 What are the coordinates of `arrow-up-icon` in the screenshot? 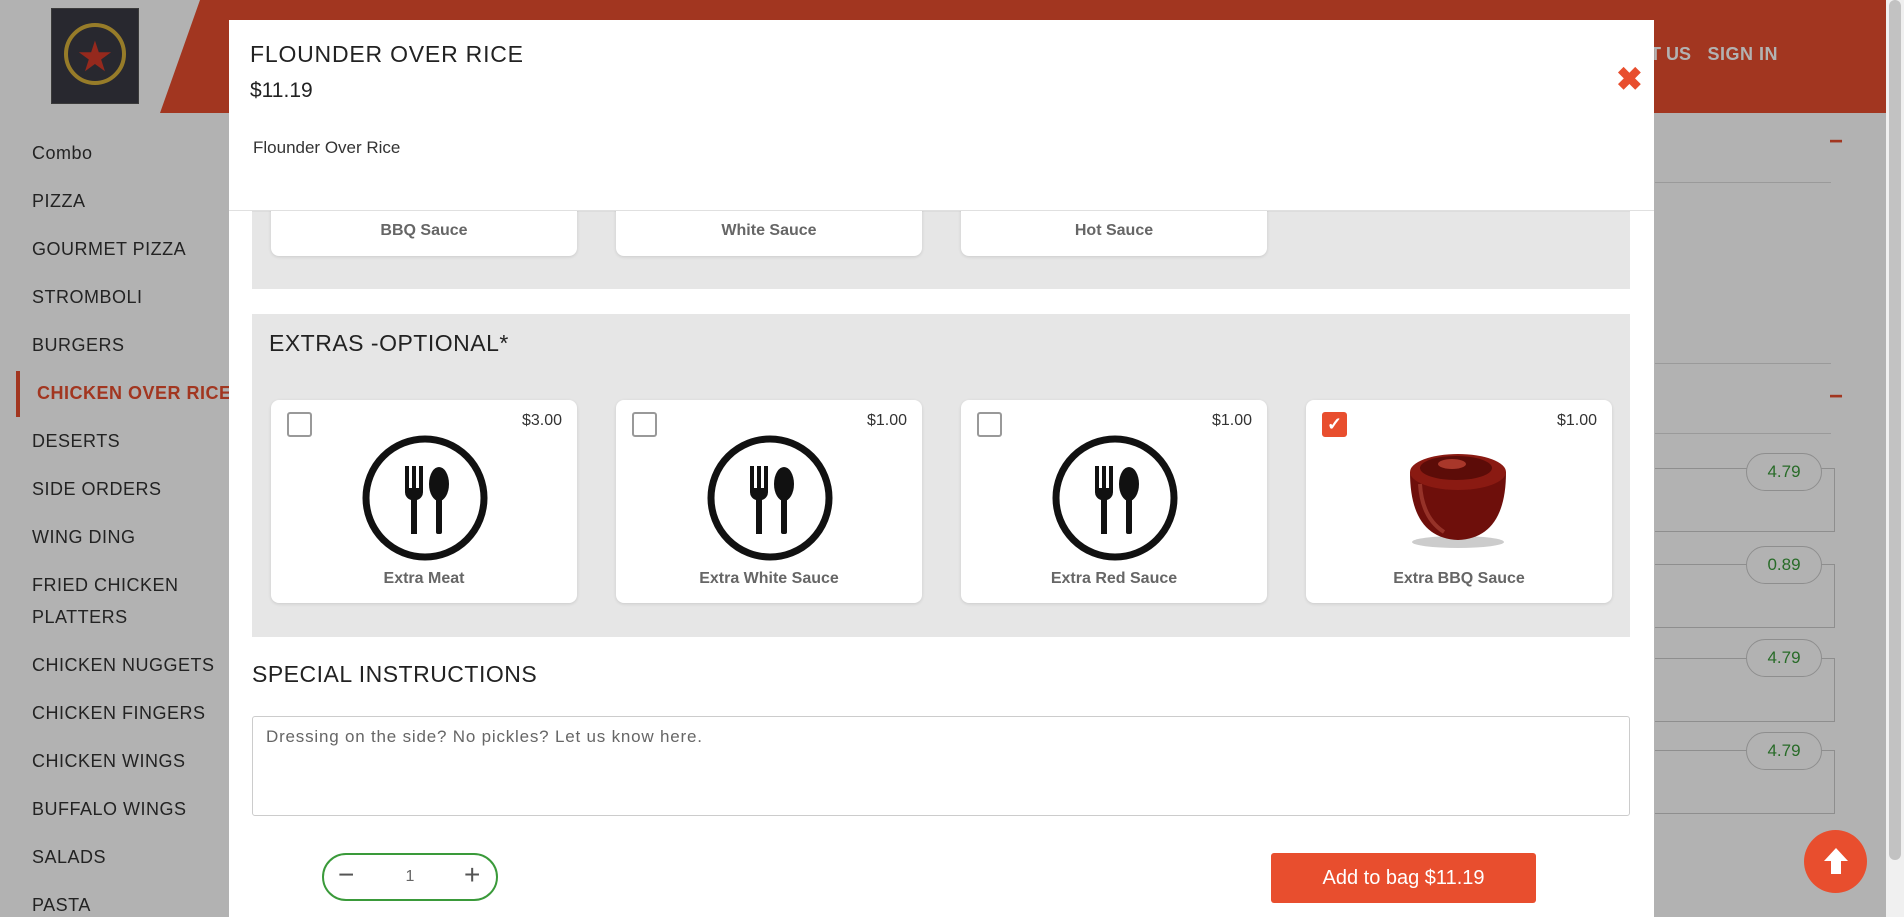 It's located at (1836, 859).